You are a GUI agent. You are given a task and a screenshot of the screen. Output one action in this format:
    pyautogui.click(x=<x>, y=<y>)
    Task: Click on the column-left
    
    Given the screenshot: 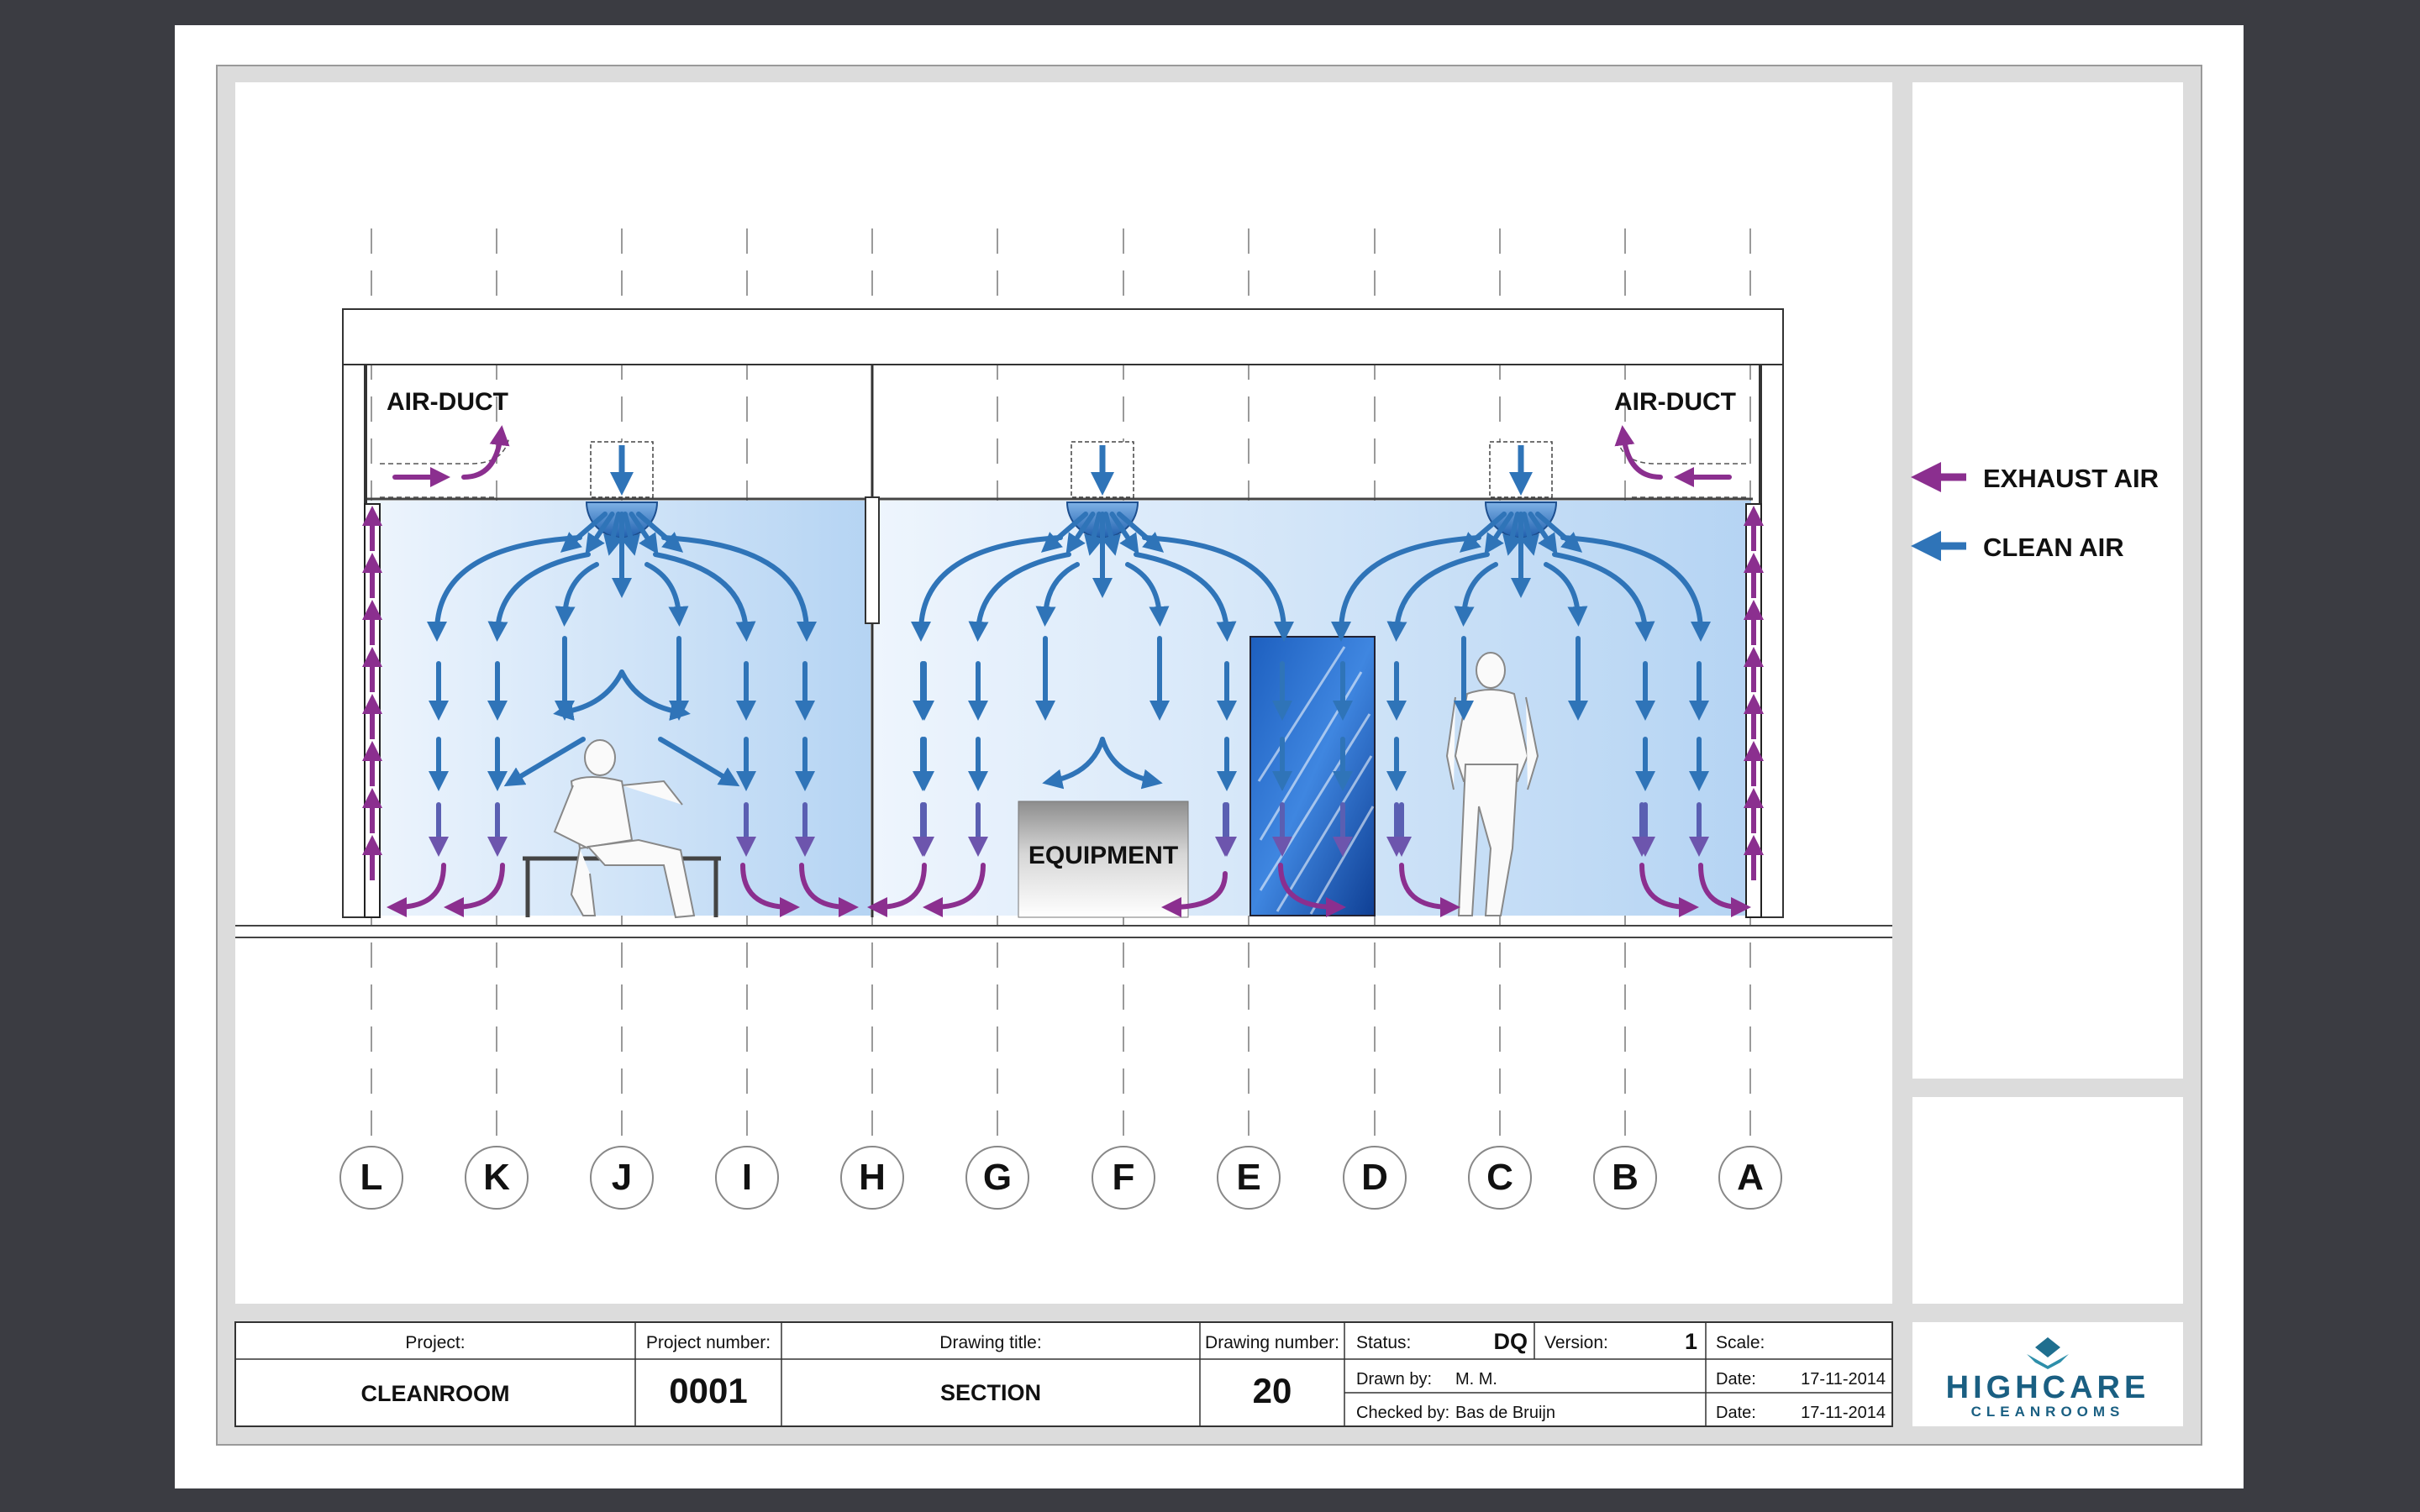 What is the action you would take?
    pyautogui.click(x=354, y=641)
    